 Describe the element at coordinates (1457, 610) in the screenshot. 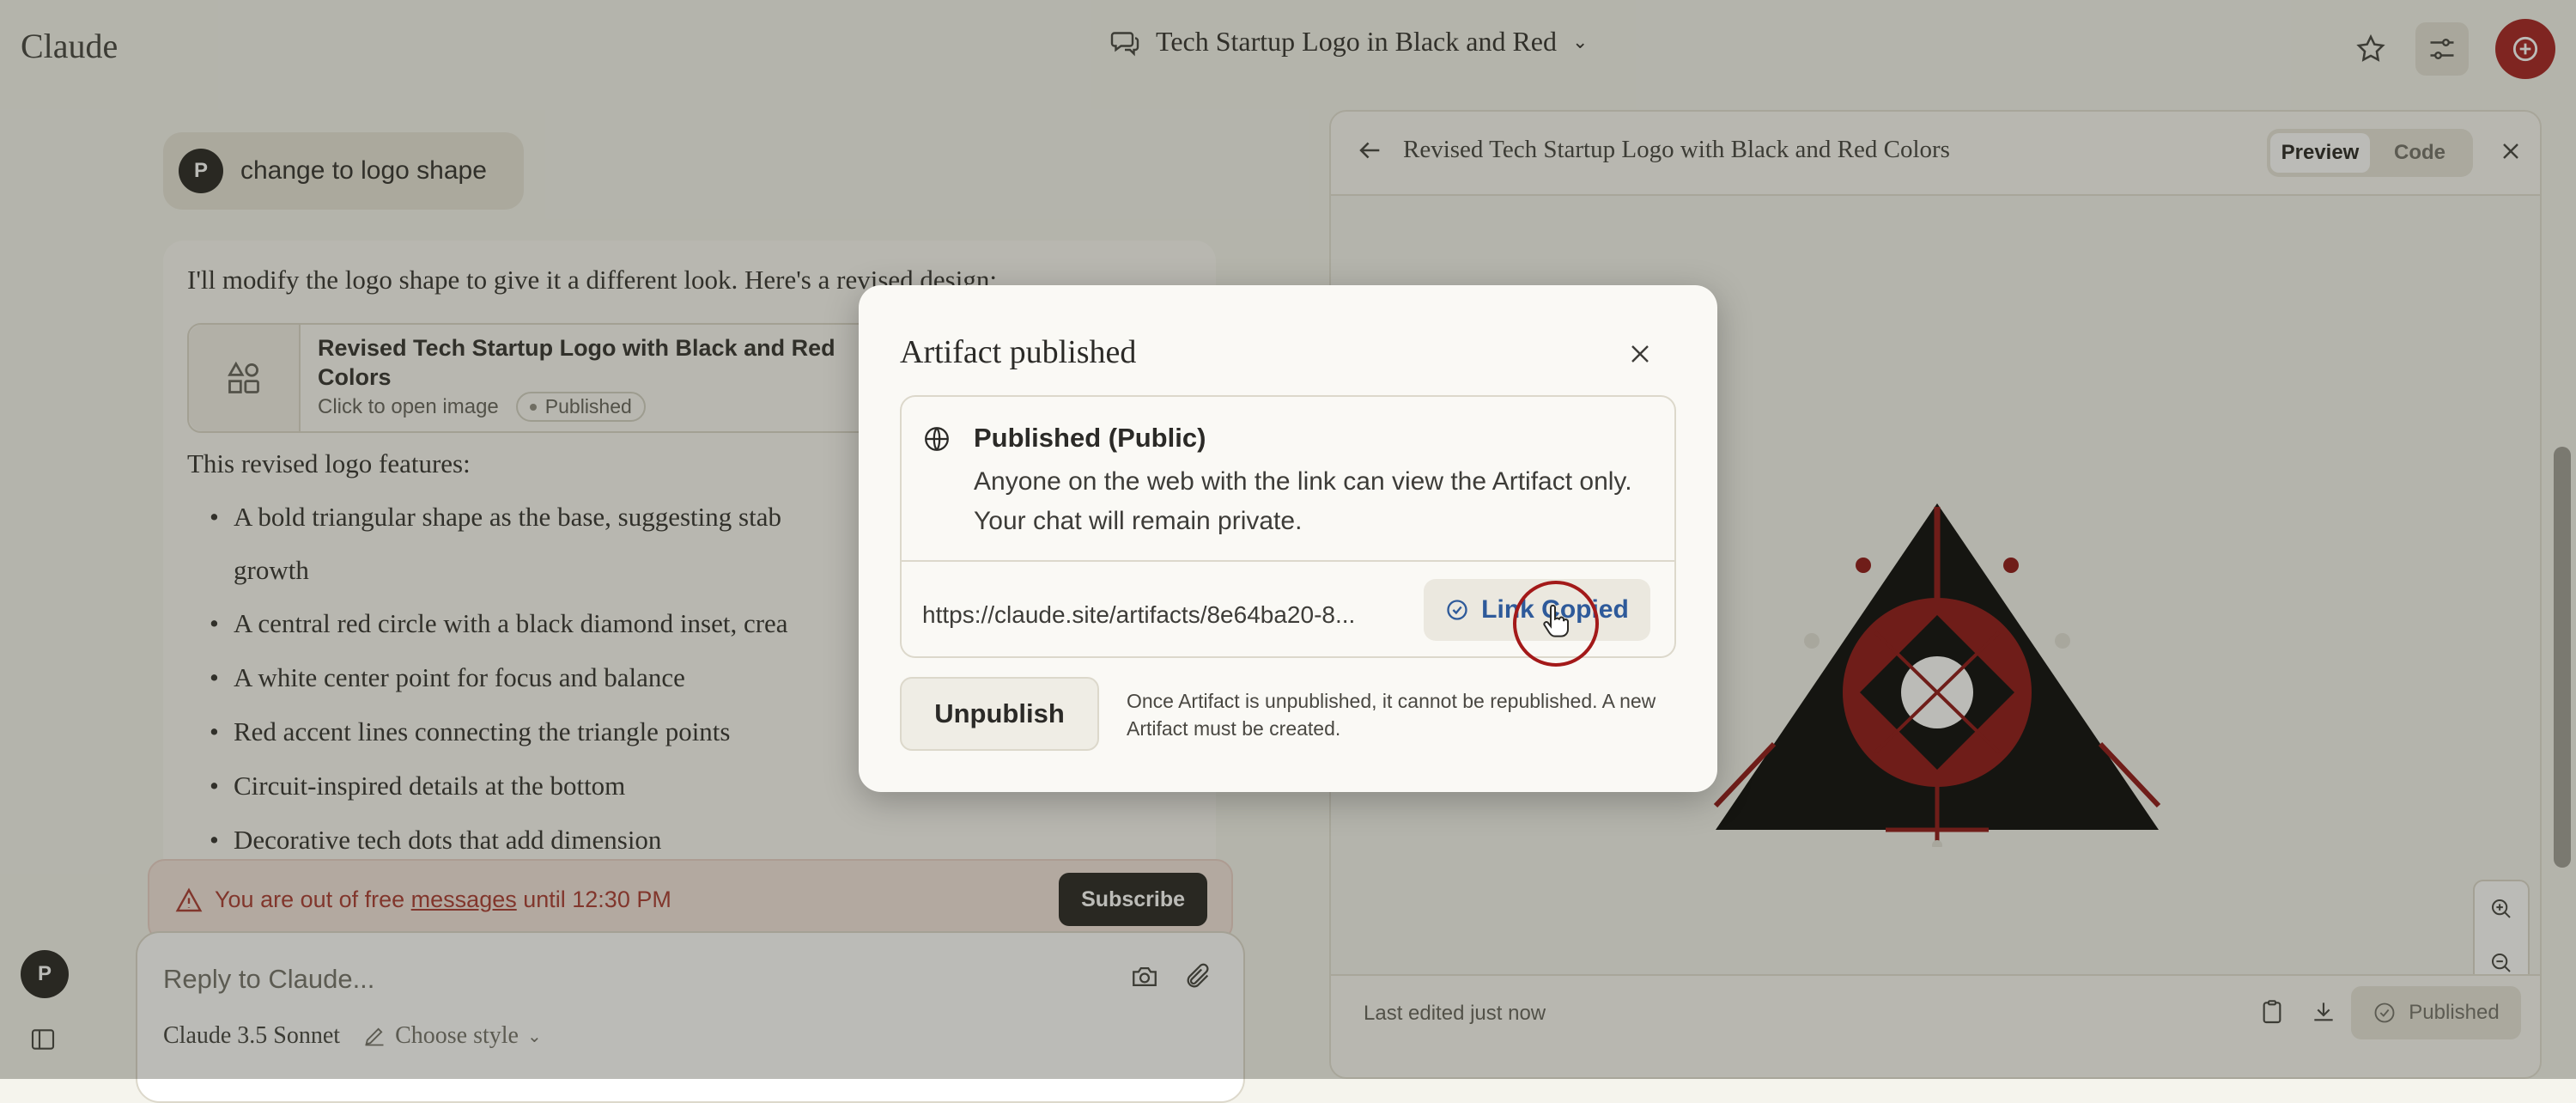

I see `check-circle-icon` at that location.